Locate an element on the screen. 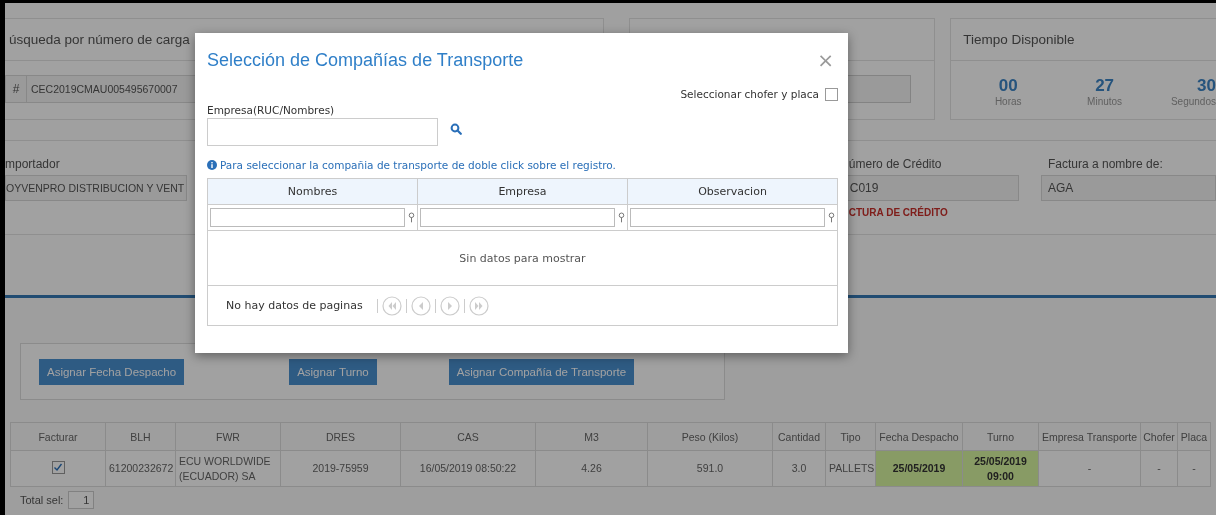  column-header: FWR is located at coordinates (228, 436).